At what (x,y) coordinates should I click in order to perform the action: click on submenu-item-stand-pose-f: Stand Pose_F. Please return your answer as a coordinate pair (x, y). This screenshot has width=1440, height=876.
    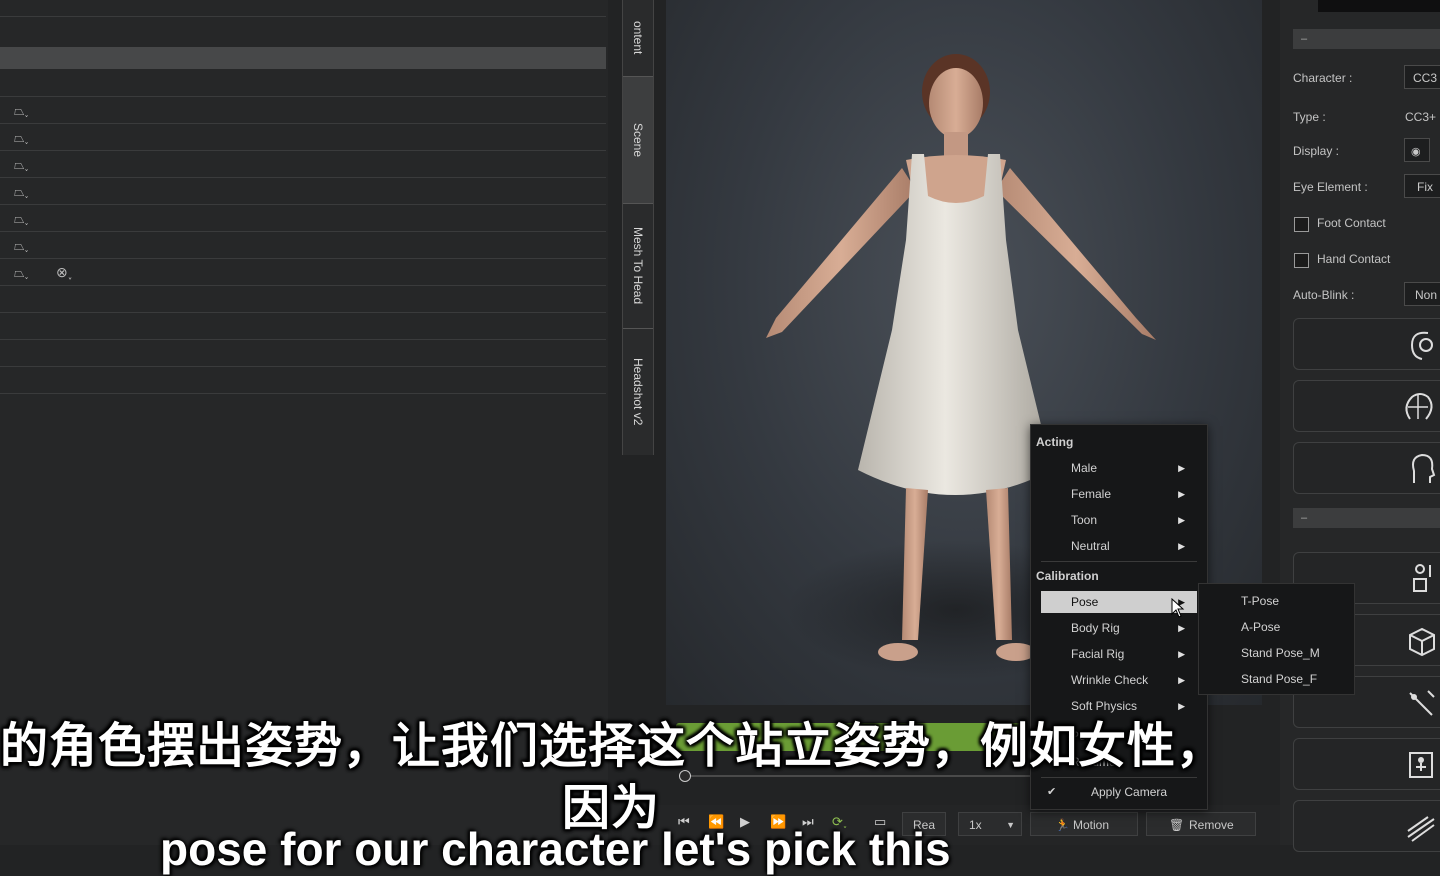
    Looking at the image, I should click on (1279, 679).